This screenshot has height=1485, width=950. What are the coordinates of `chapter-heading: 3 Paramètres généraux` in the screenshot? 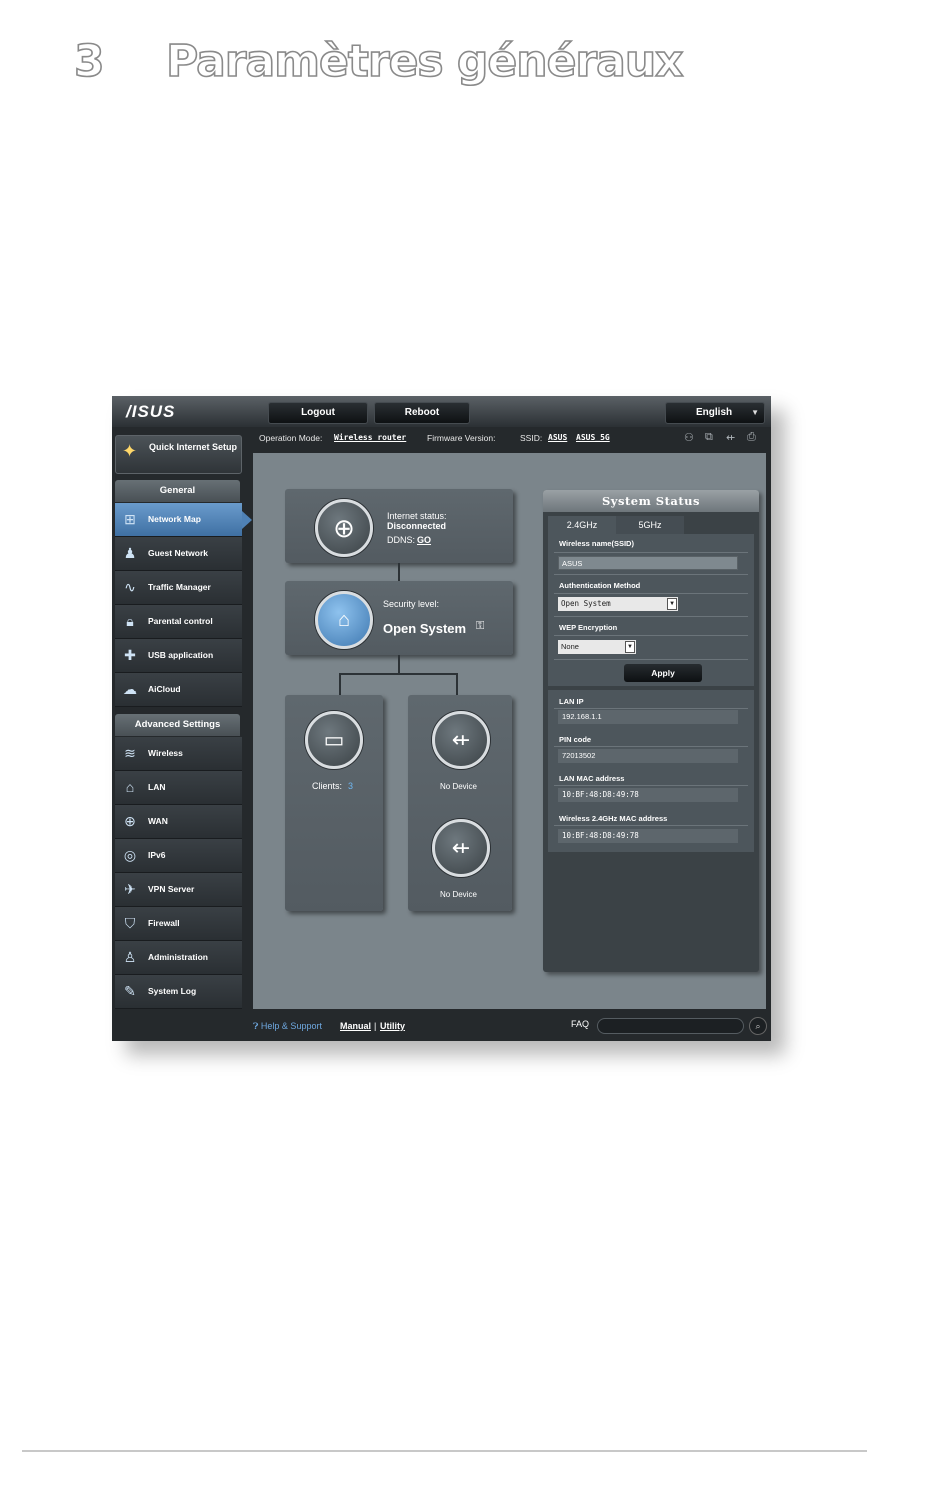 It's located at (378, 61).